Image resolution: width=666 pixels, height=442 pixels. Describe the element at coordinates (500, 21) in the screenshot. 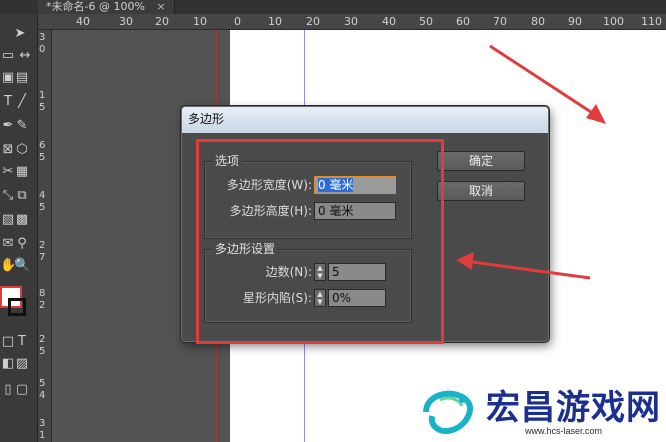

I see `ruler-label: 70` at that location.